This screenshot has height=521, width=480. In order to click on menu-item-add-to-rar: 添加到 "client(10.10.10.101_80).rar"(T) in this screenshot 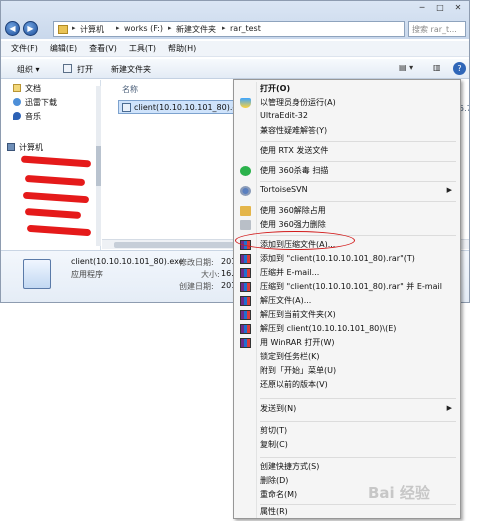, I will do `click(347, 259)`.